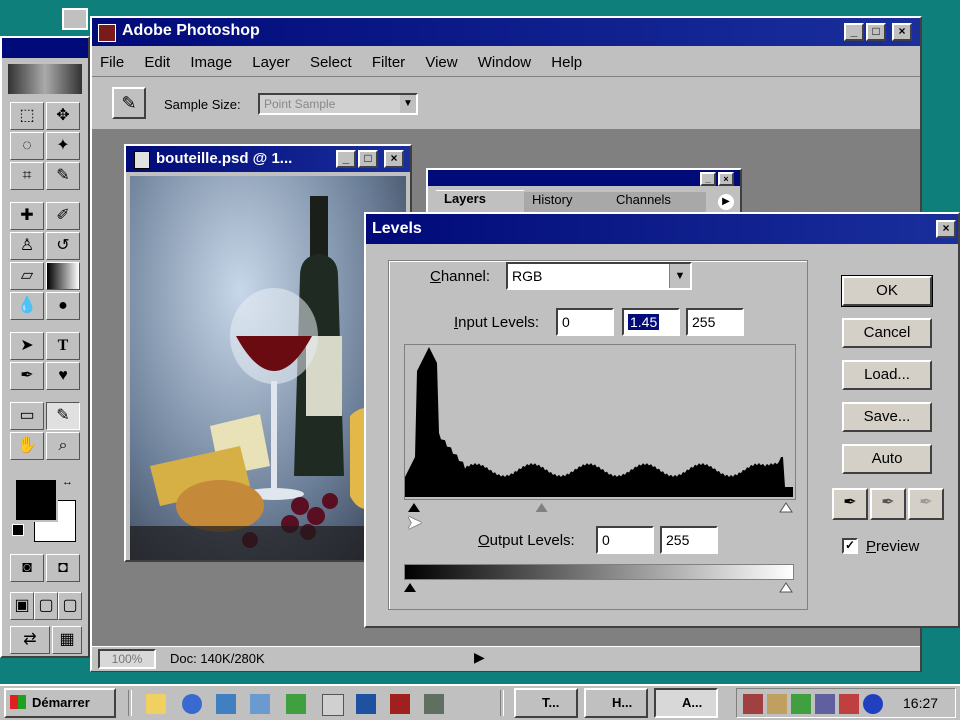 This screenshot has width=960, height=720. I want to click on zoom-field: 100%, so click(127, 659).